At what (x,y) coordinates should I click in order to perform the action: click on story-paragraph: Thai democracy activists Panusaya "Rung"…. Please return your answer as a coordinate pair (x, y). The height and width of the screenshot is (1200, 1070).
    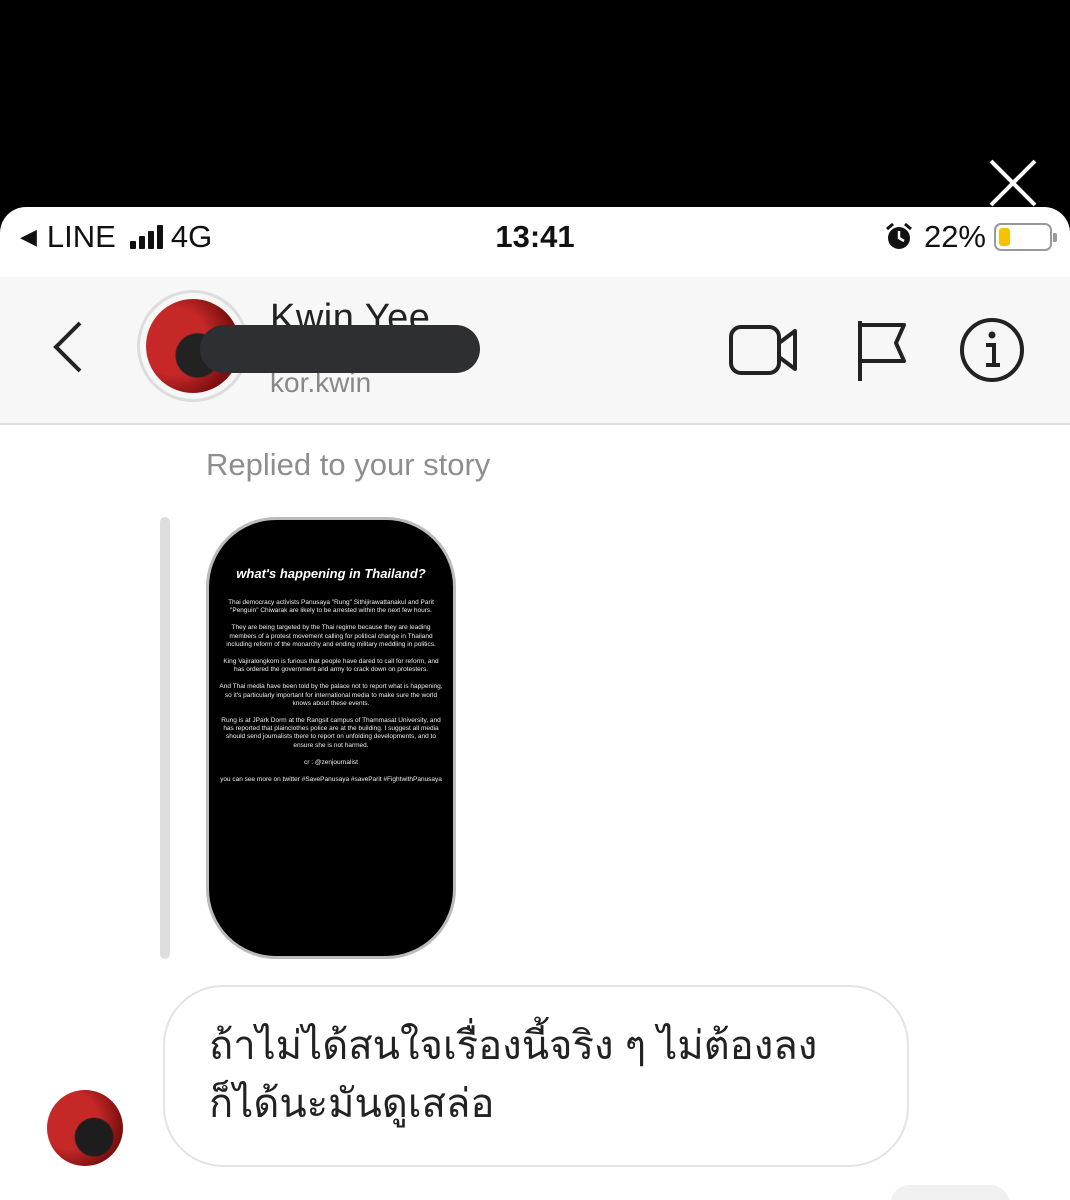
    Looking at the image, I should click on (331, 607).